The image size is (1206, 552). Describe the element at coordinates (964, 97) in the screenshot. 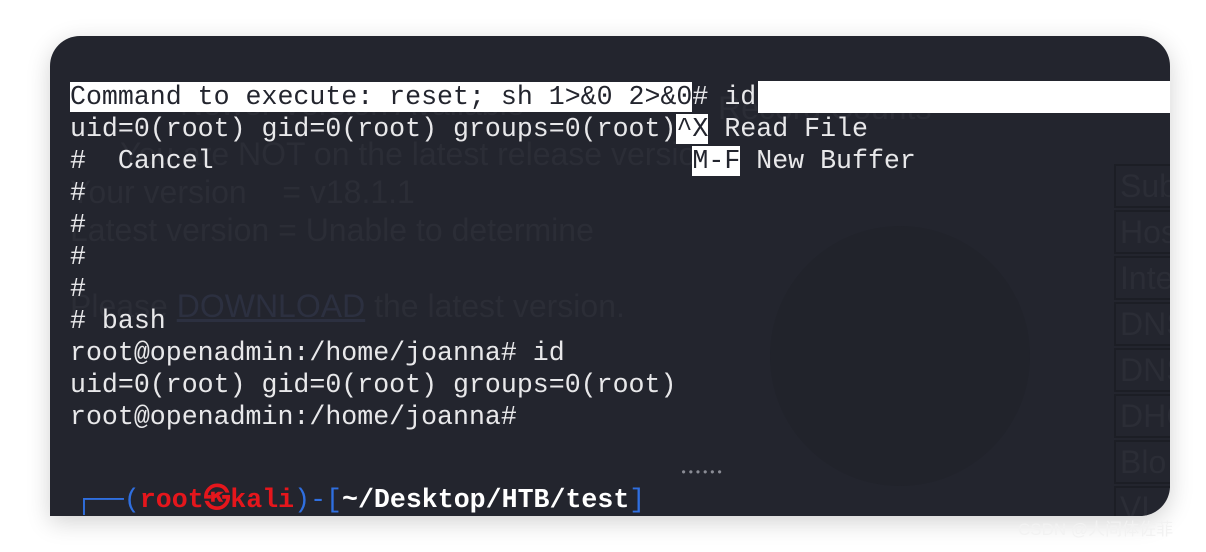

I see `command-input-bar` at that location.